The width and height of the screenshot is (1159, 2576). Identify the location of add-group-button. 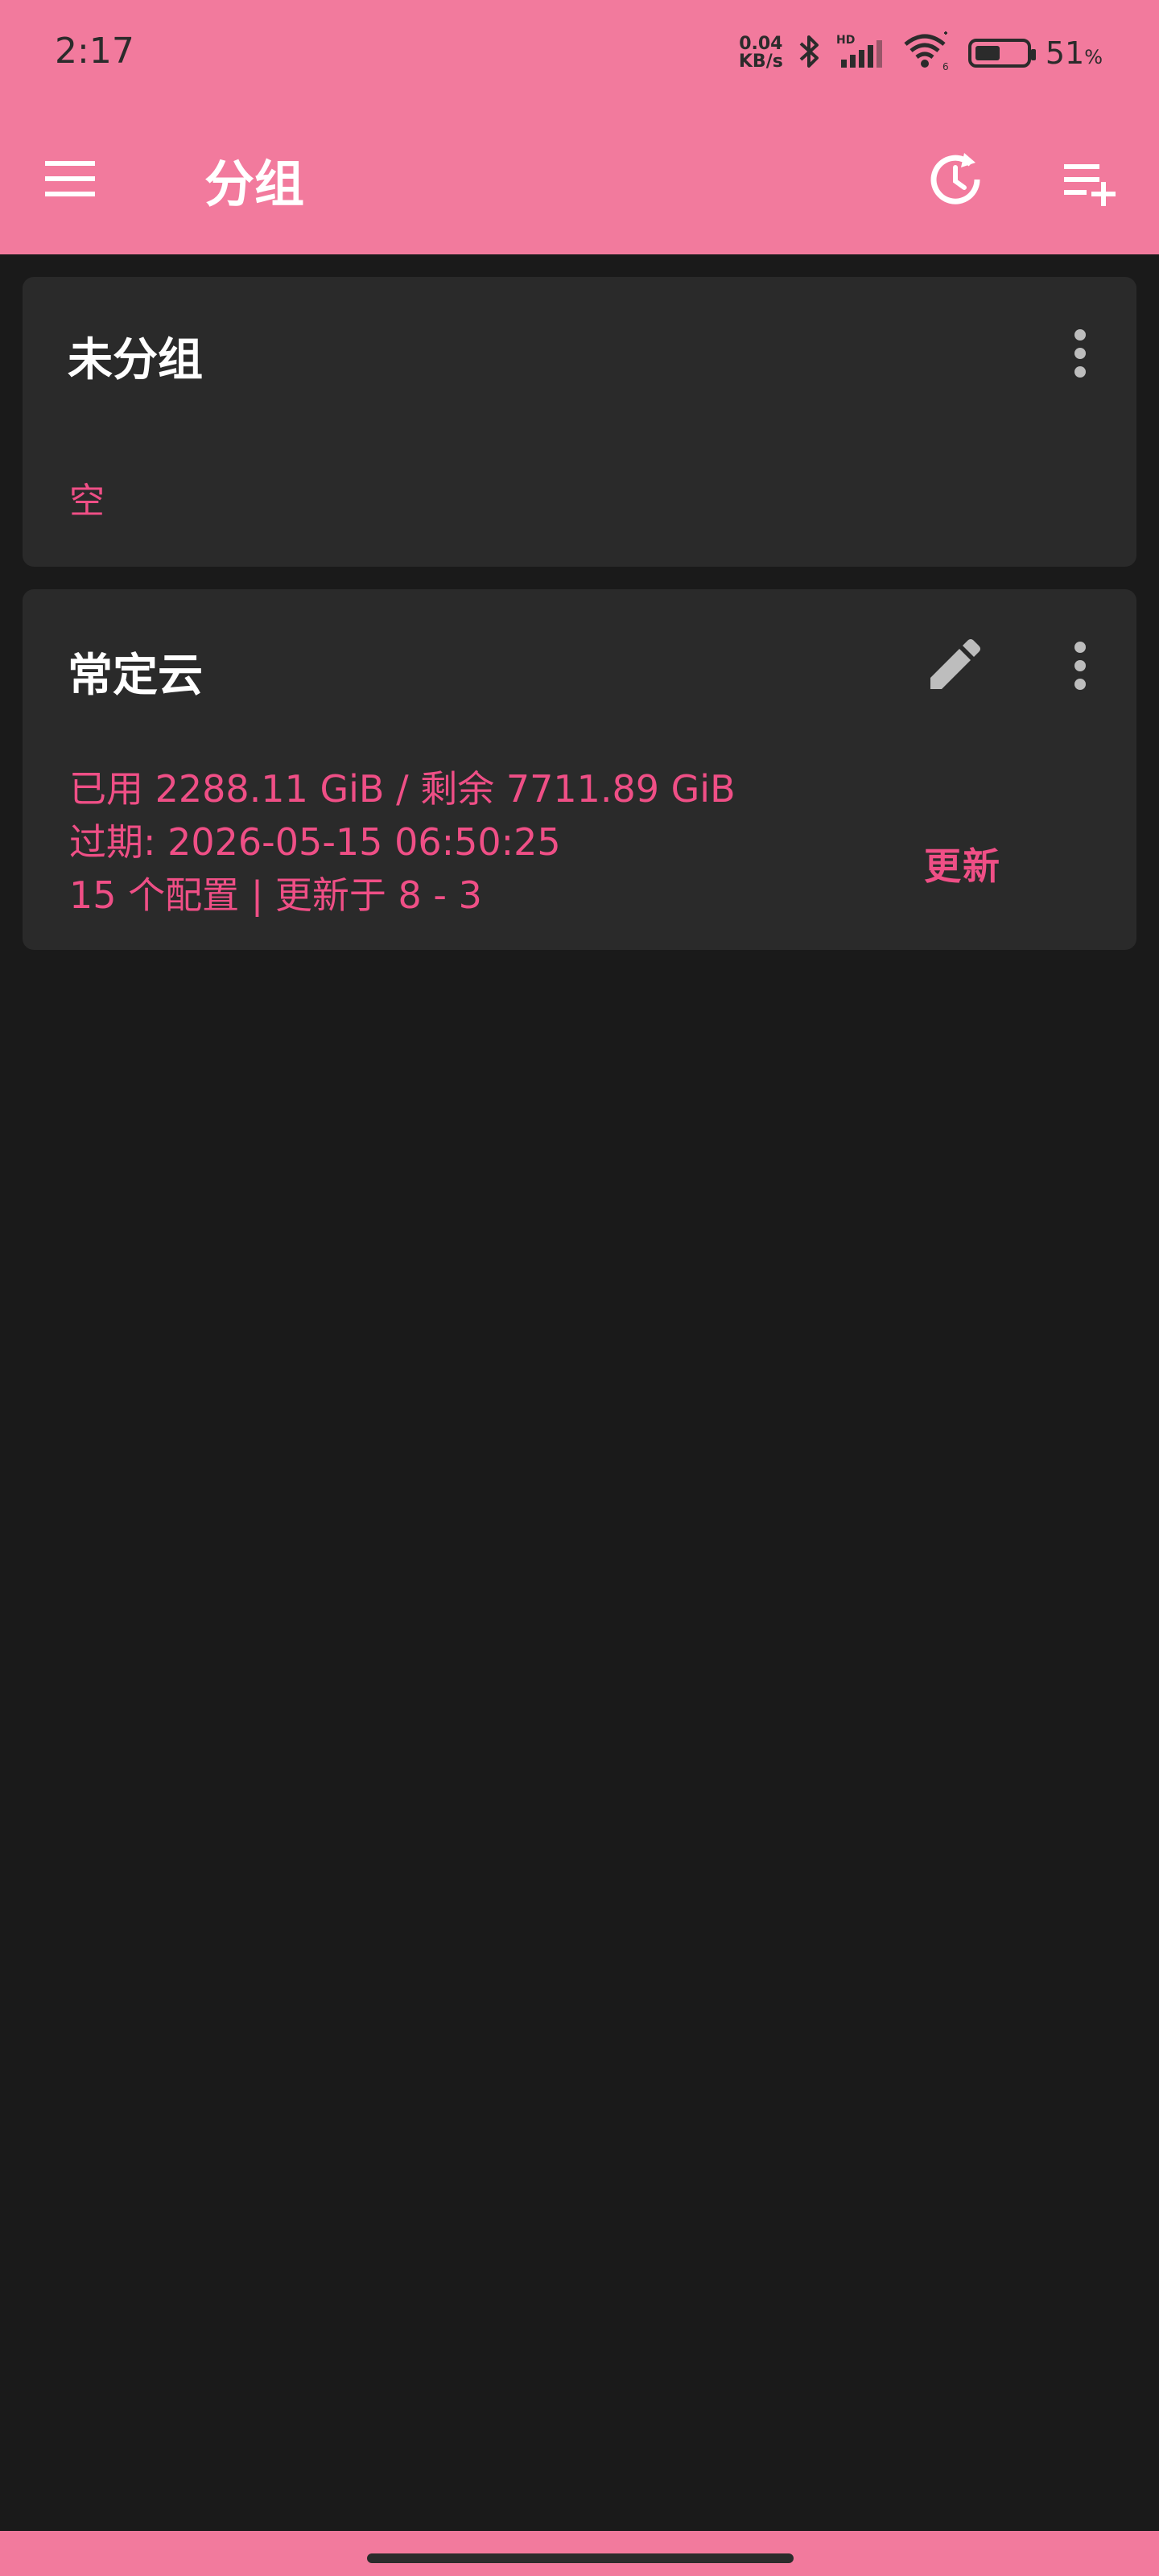
(1090, 179).